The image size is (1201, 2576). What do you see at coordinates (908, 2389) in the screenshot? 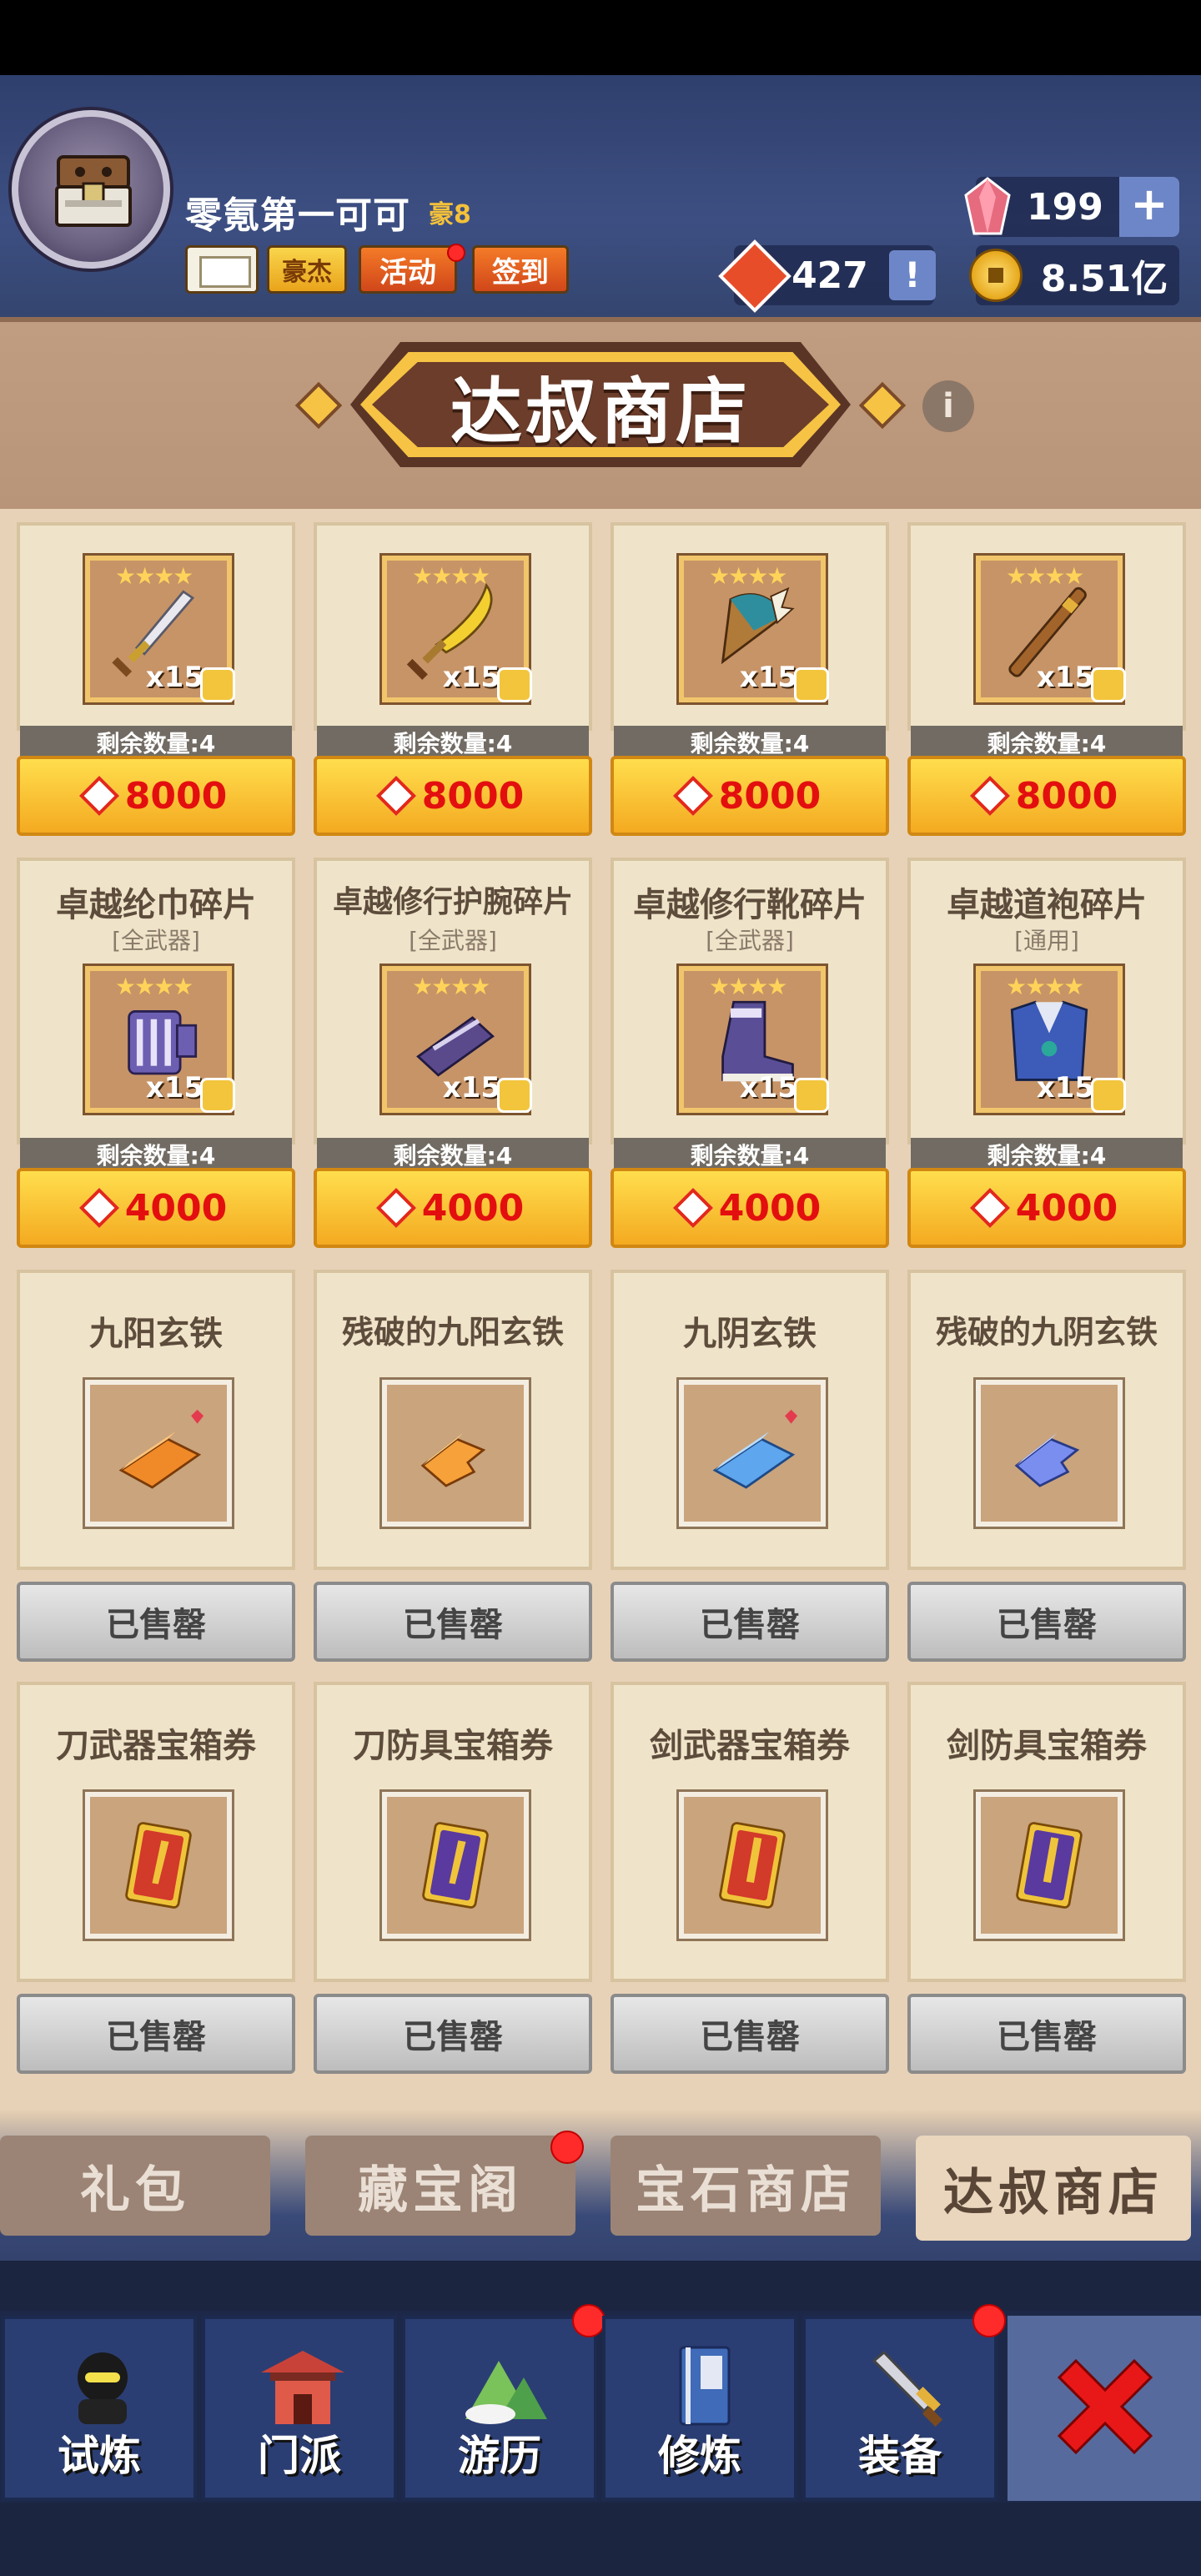
I see `equipment-sword-icon` at bounding box center [908, 2389].